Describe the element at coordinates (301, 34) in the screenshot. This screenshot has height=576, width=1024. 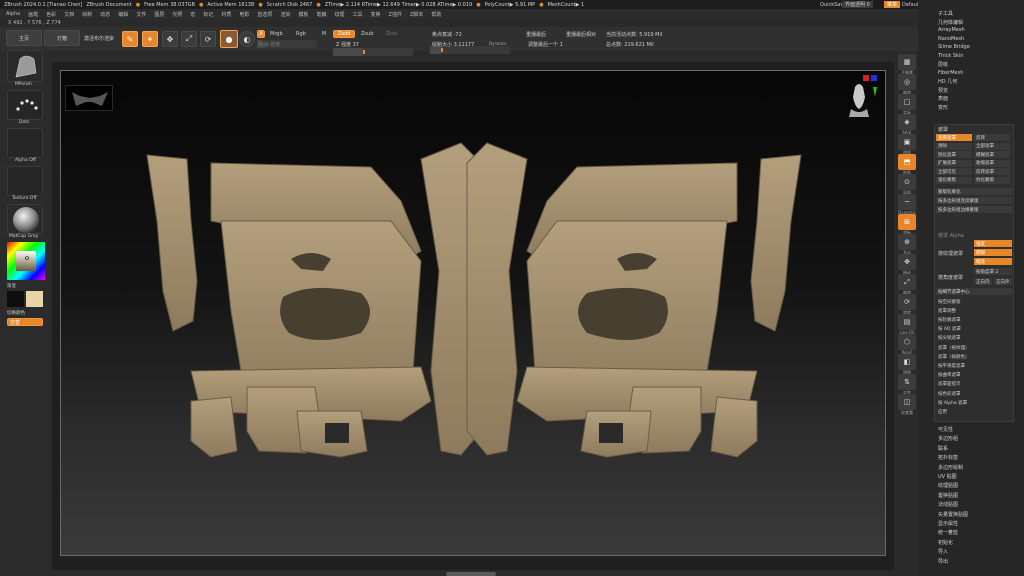
I see `rgb-button: Rgb` at that location.